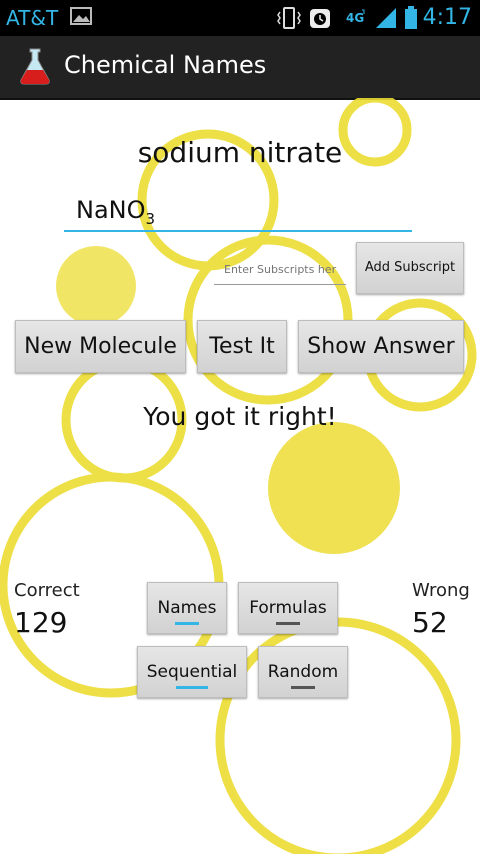 This screenshot has height=854, width=480. I want to click on feedback-message: You got it right!, so click(240, 416).